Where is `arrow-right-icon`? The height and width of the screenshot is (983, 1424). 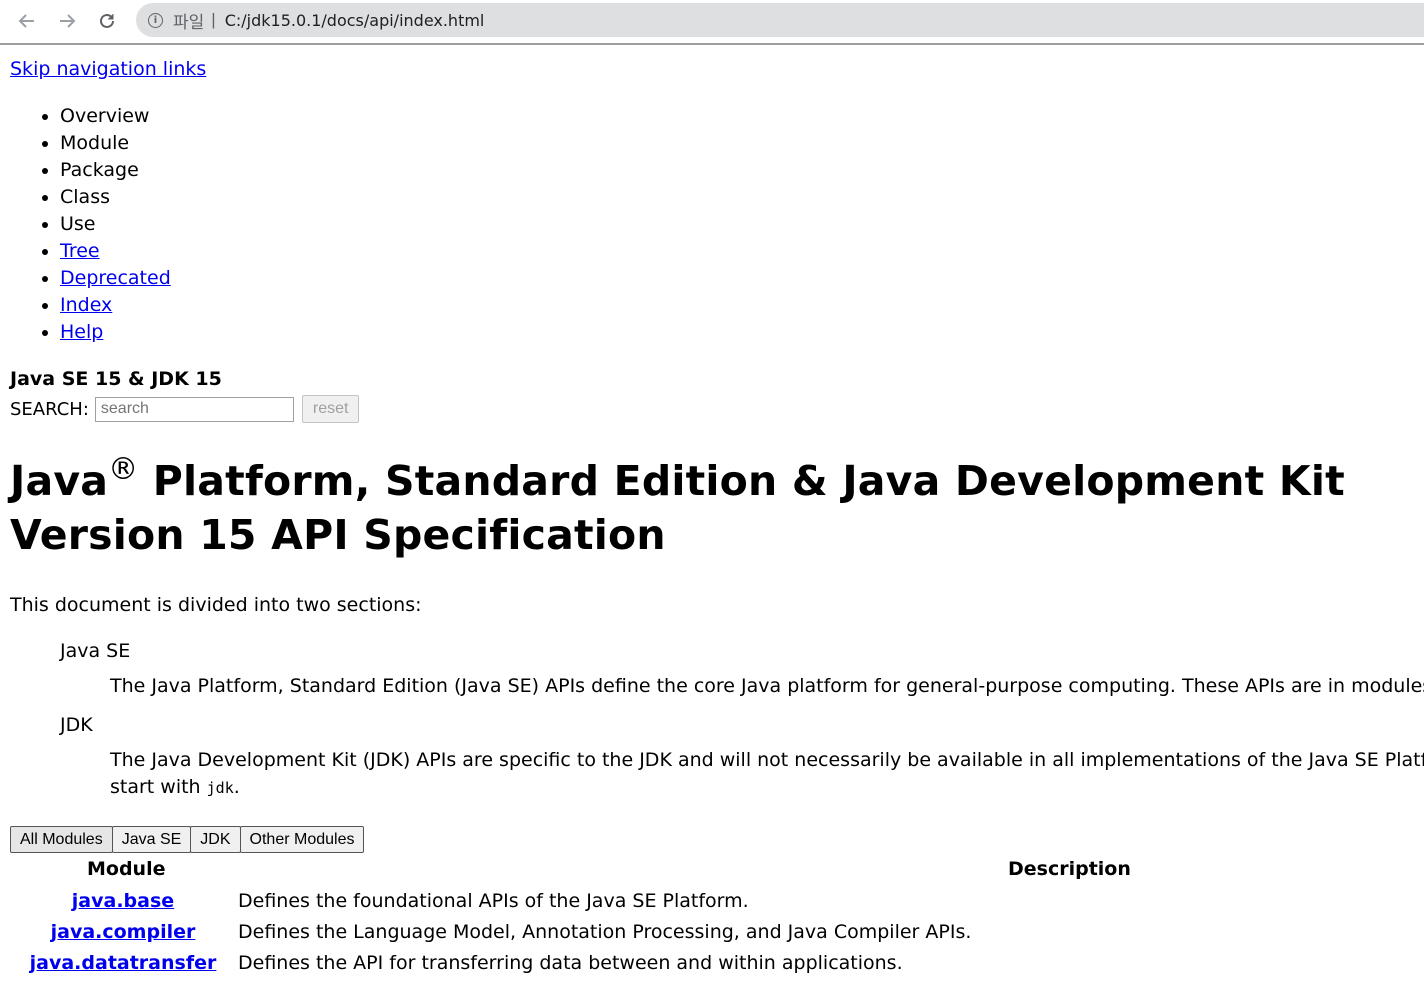 arrow-right-icon is located at coordinates (68, 21).